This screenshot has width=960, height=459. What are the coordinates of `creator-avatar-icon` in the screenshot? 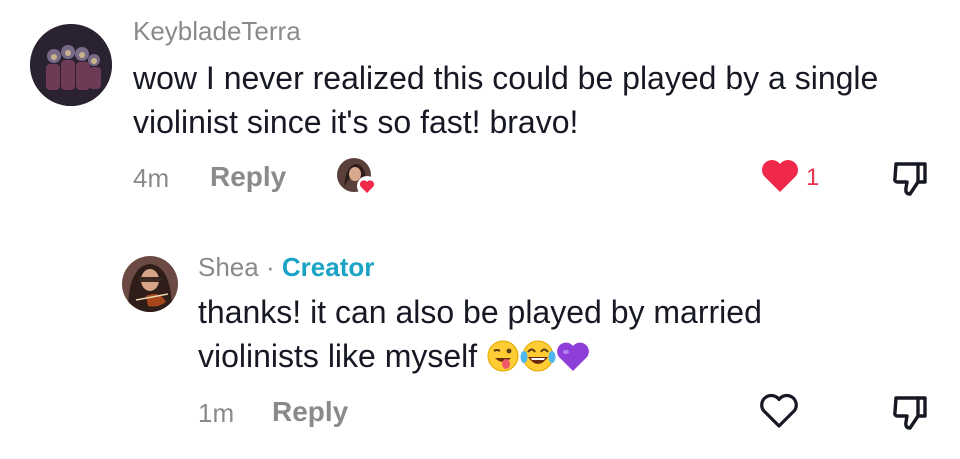 It's located at (357, 177).